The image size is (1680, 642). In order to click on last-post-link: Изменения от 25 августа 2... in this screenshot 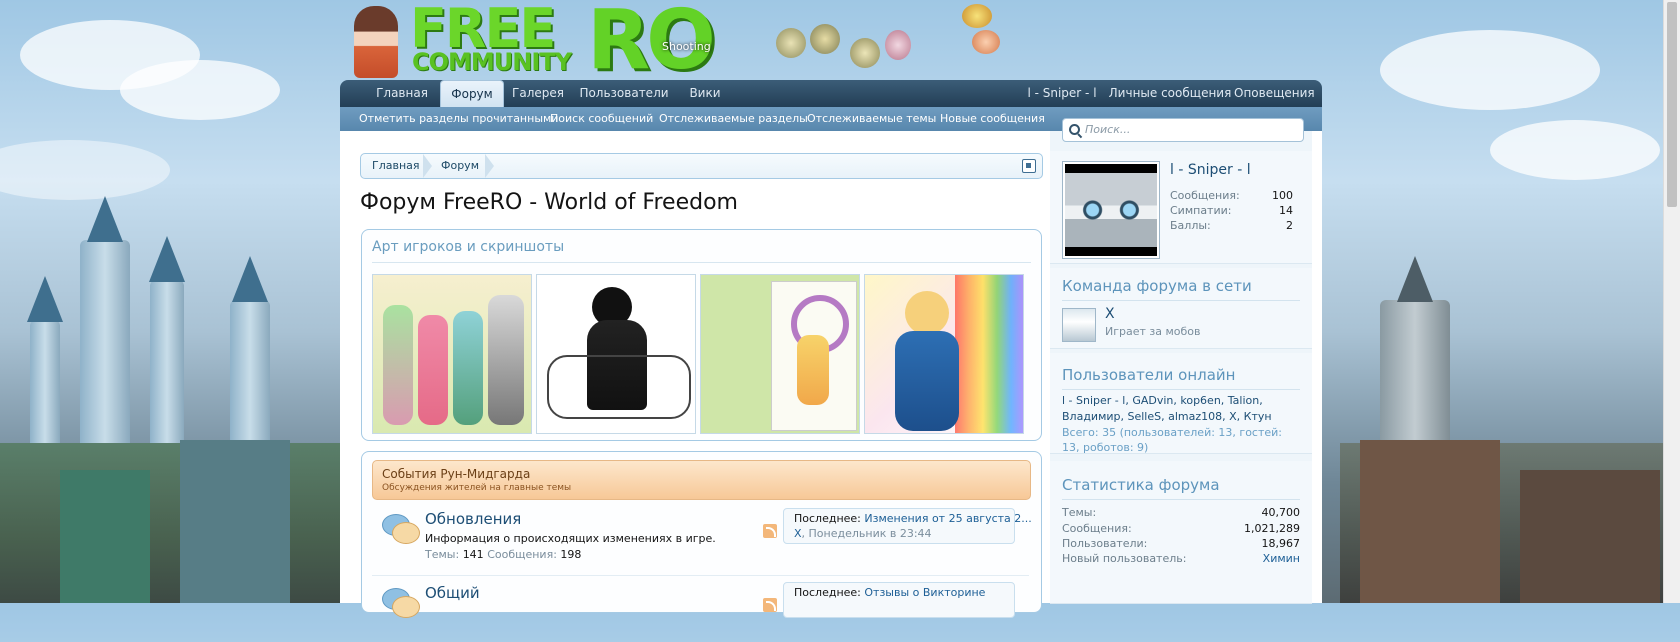, I will do `click(947, 518)`.